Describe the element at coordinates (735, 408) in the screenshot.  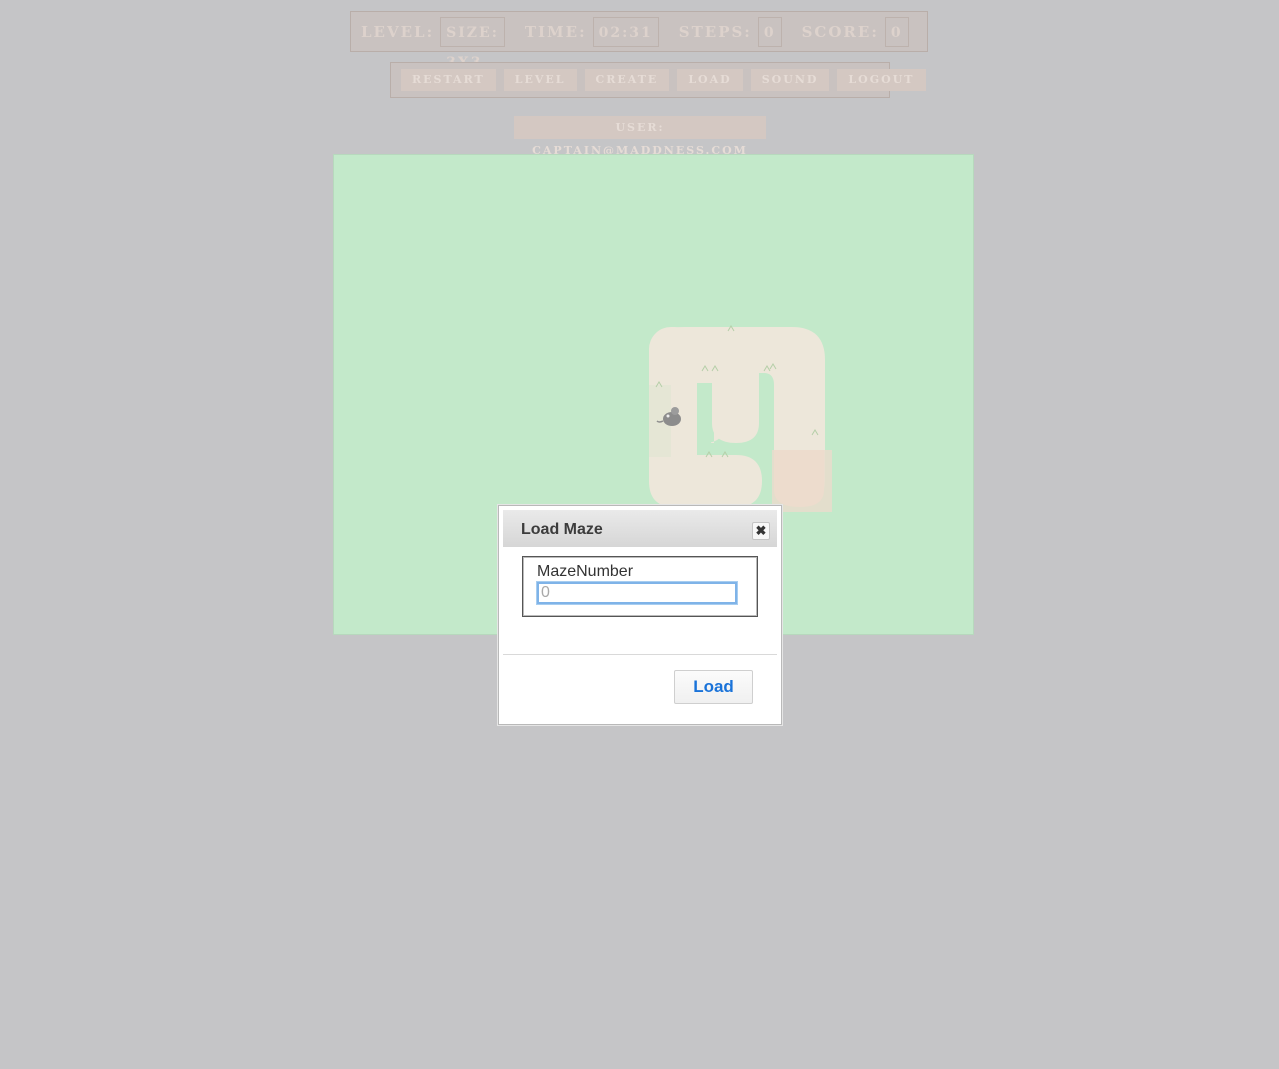
I see `maze-path-inner` at that location.